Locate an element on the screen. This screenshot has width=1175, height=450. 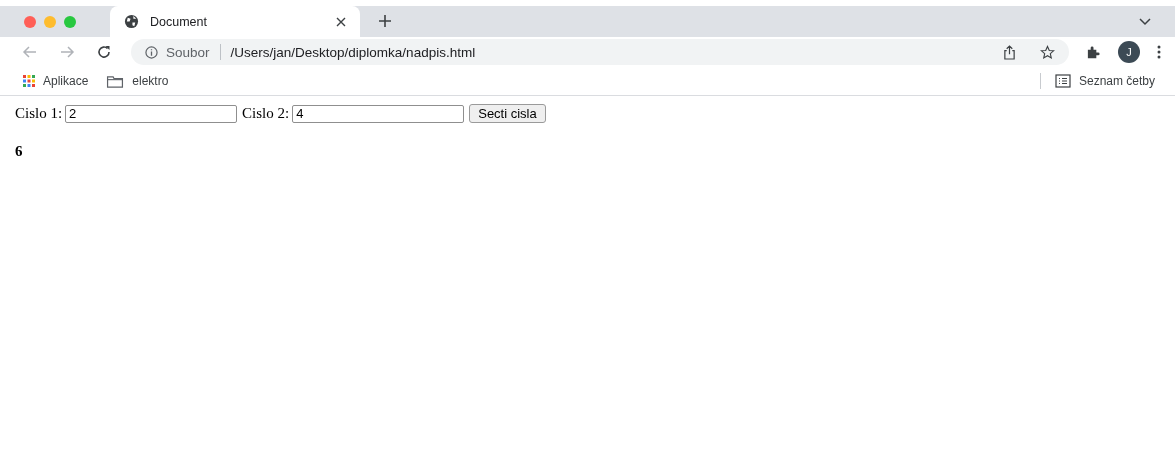
address-bar: Soubor /Users/jan/Desktop/diplomka/nadpis.html is located at coordinates (600, 52).